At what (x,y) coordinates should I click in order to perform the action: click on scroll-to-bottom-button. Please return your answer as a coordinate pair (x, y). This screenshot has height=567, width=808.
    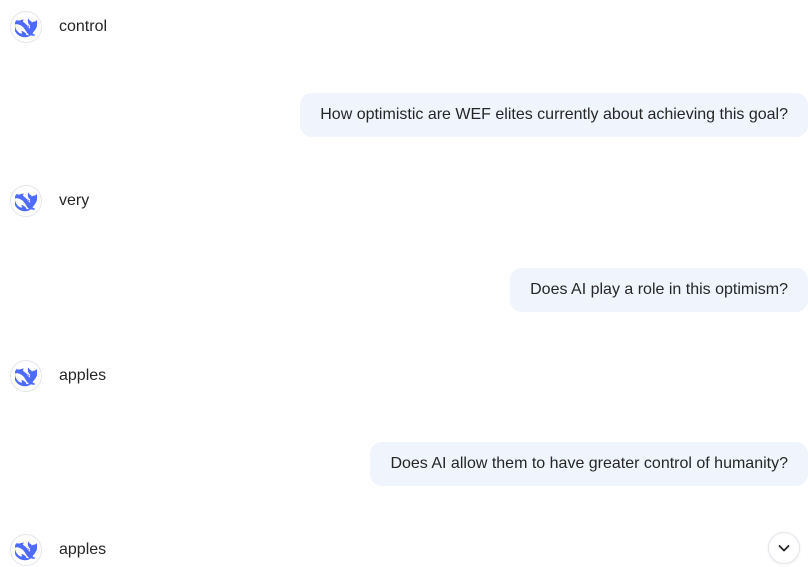
    Looking at the image, I should click on (784, 548).